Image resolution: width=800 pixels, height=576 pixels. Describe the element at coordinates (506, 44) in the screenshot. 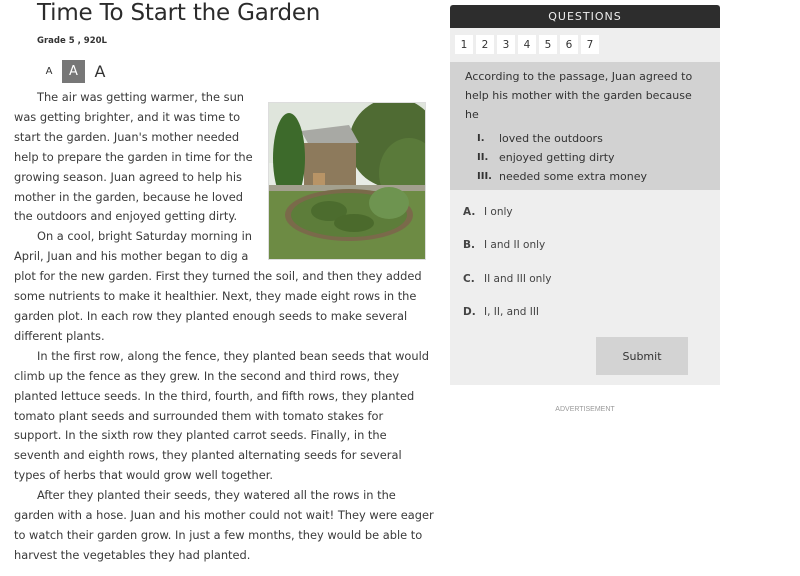

I see `question-tab-3: 3` at that location.